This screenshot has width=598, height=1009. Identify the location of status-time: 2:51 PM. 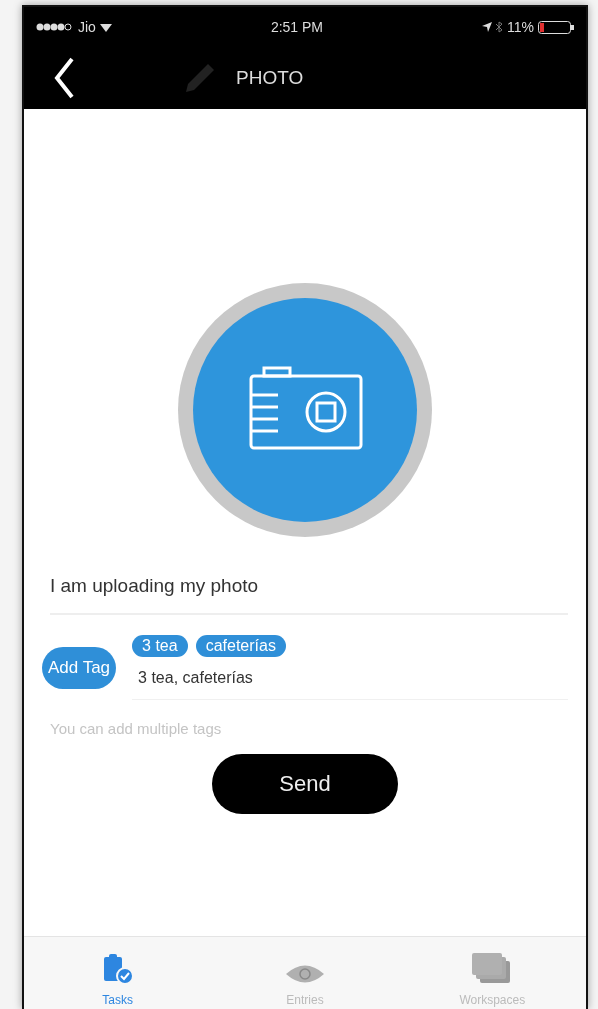
(297, 27).